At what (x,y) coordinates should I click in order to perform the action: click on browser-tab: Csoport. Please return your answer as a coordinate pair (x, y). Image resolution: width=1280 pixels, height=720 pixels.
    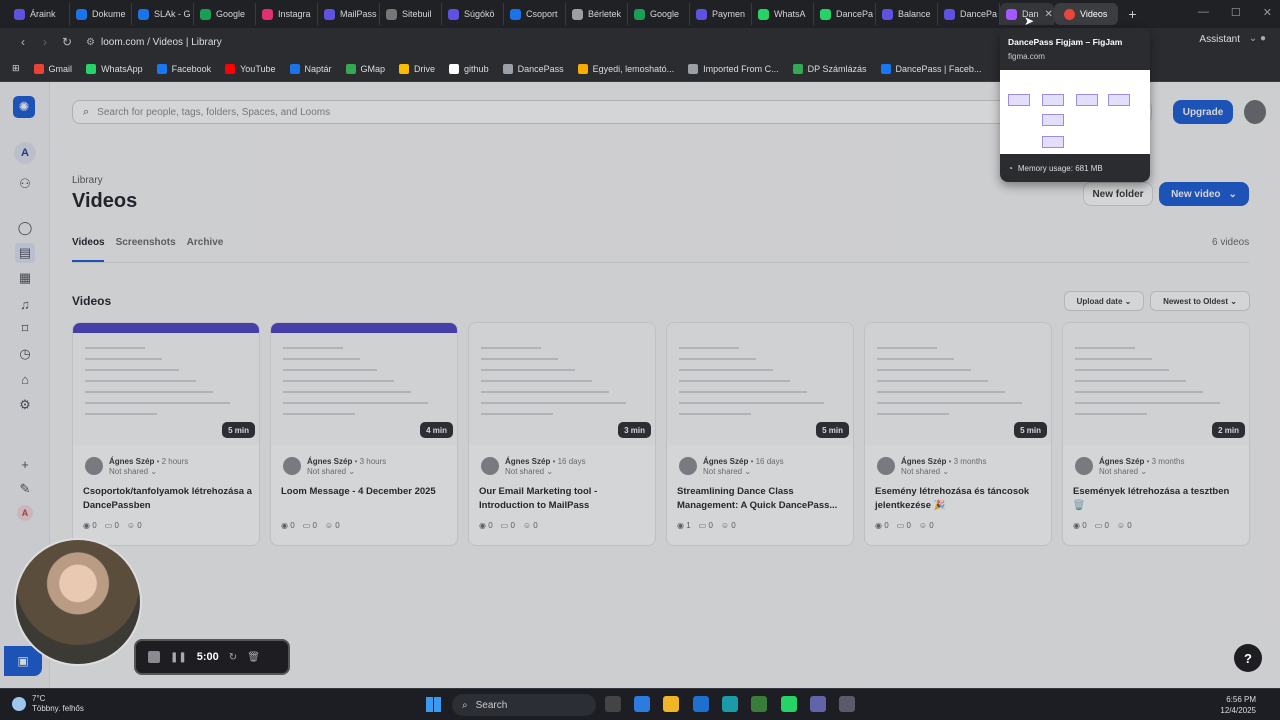
    Looking at the image, I should click on (535, 14).